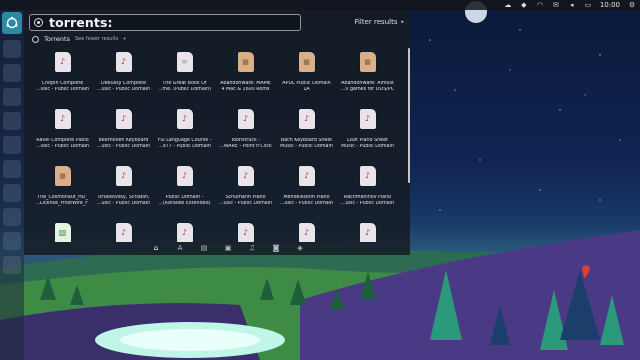  Describe the element at coordinates (124, 39) in the screenshot. I see `chevron-down-icon: ▾` at that location.